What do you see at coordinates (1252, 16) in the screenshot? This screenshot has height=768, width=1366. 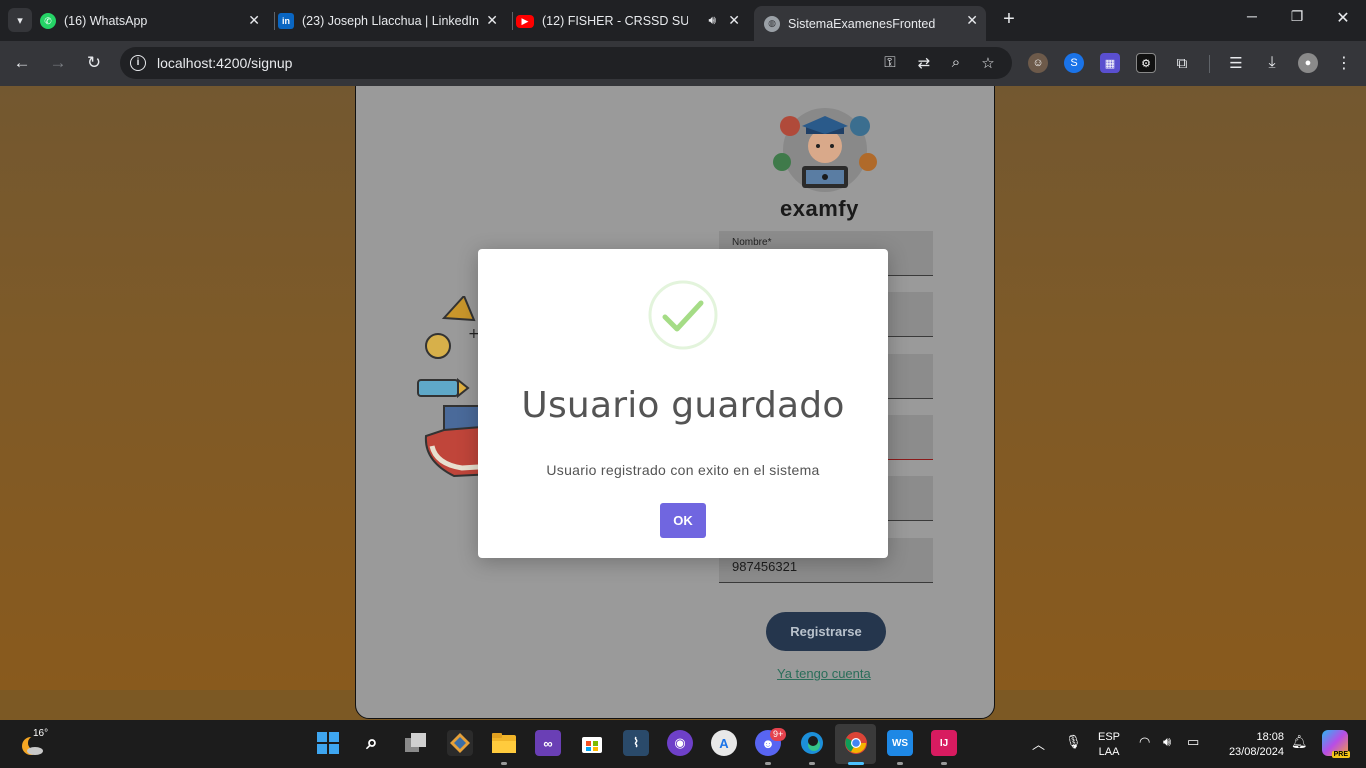 I see `minimize-button: ─` at bounding box center [1252, 16].